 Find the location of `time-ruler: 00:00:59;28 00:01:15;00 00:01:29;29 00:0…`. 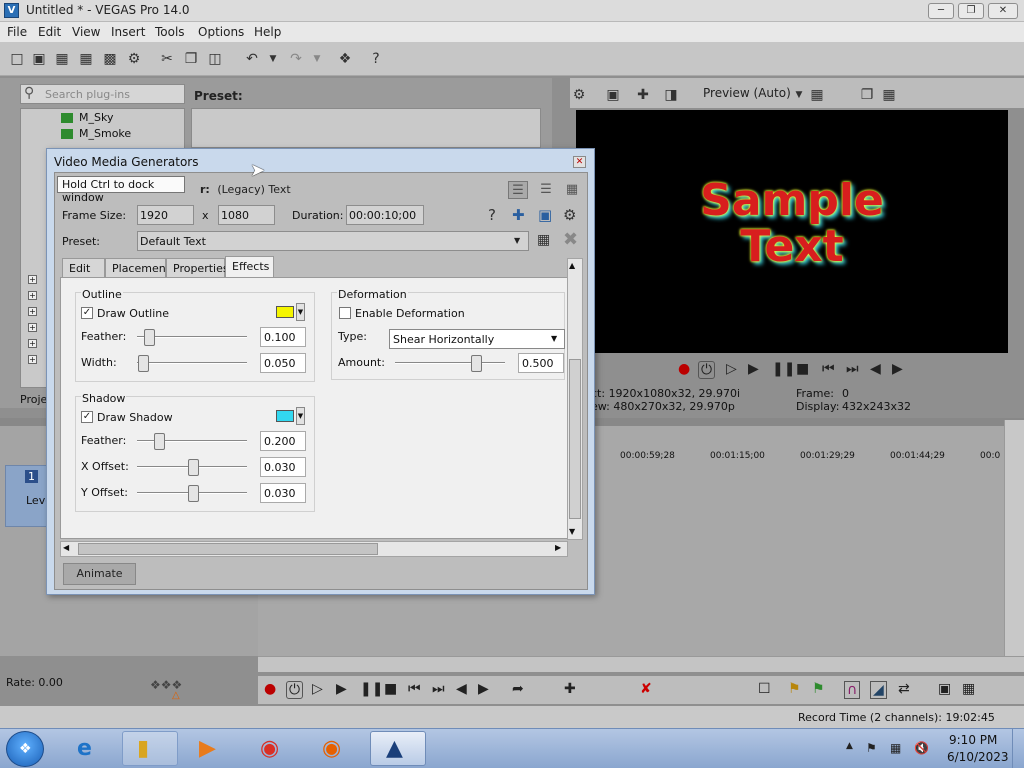

time-ruler: 00:00:59;28 00:01:15;00 00:01:29;29 00:0… is located at coordinates (802, 458).